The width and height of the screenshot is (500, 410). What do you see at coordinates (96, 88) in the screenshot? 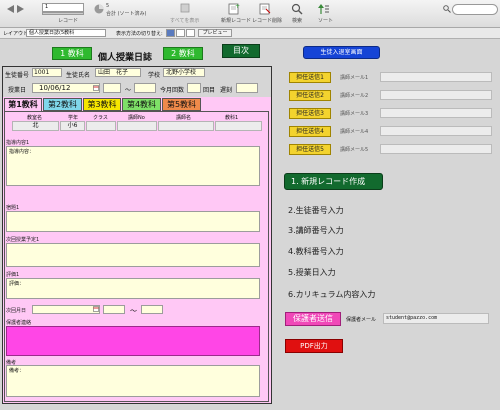
I see `calendar-icon` at bounding box center [96, 88].